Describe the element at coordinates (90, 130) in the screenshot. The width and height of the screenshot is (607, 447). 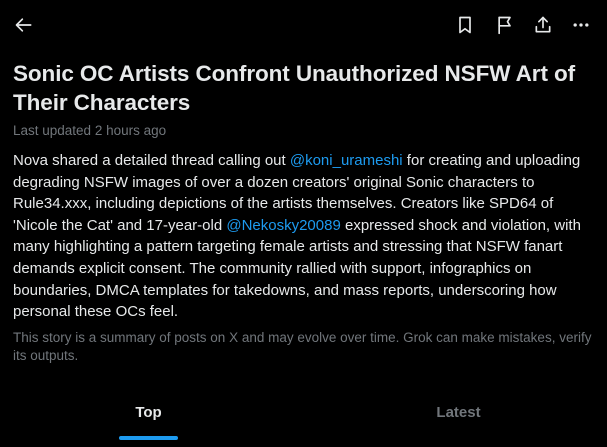
I see `last-updated: Last updated 2 hours ago` at that location.